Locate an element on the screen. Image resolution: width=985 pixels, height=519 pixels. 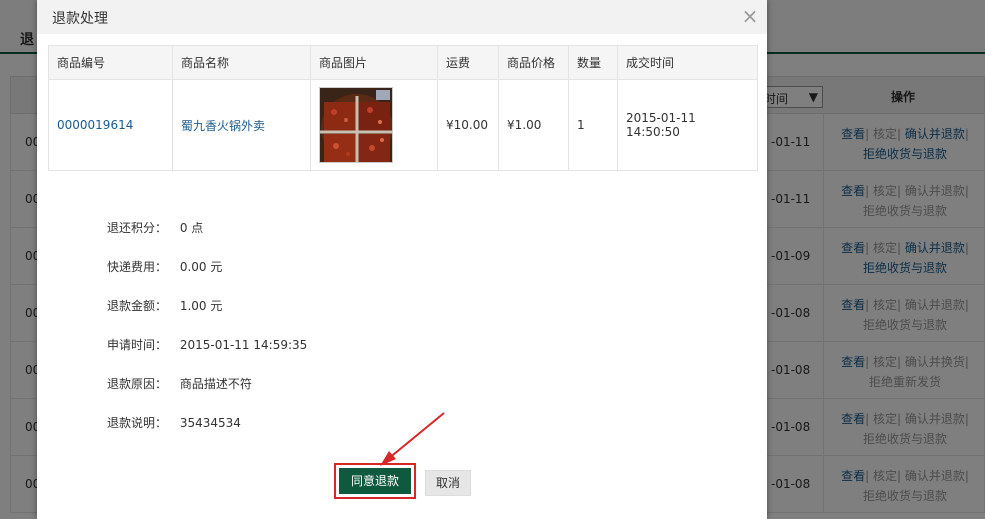
info-label: 退款金额： is located at coordinates (137, 306).